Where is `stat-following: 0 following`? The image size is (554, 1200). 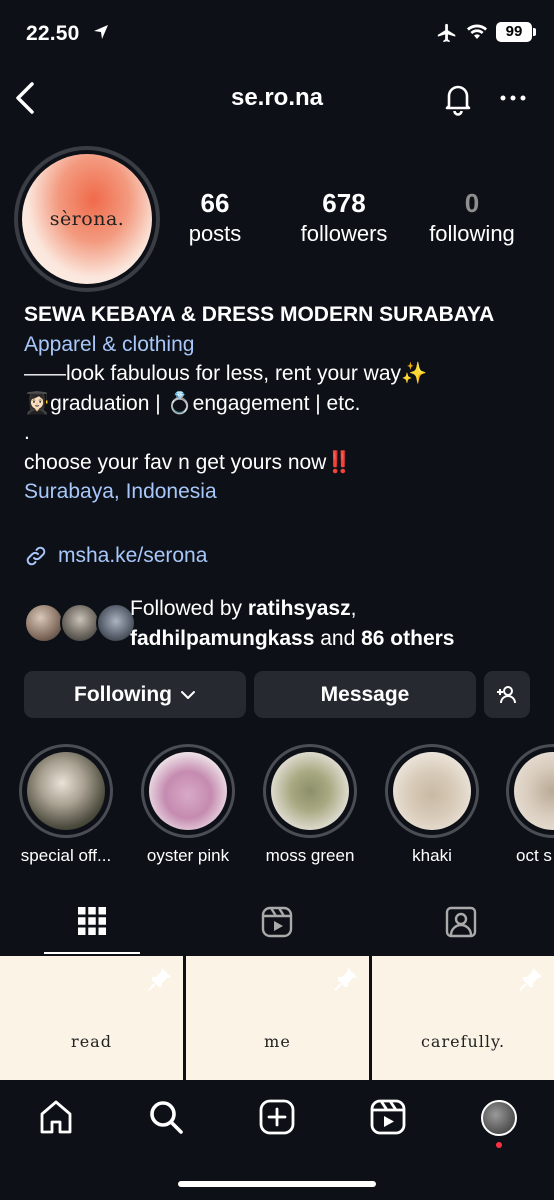
stat-following: 0 following is located at coordinates (472, 217).